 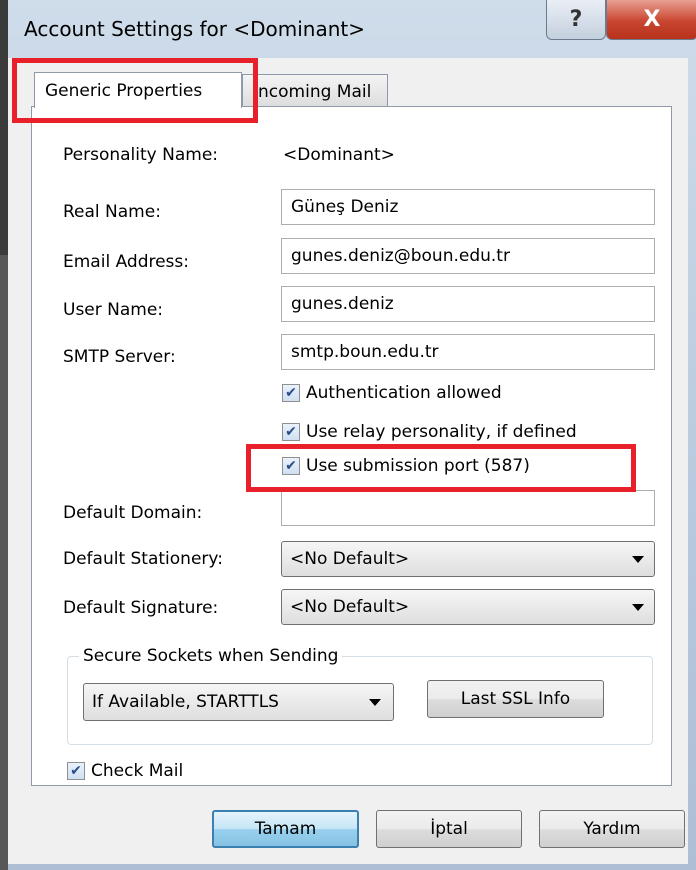 What do you see at coordinates (185, 702) in the screenshot?
I see `dropdown-value: If Available, STARTTLS` at bounding box center [185, 702].